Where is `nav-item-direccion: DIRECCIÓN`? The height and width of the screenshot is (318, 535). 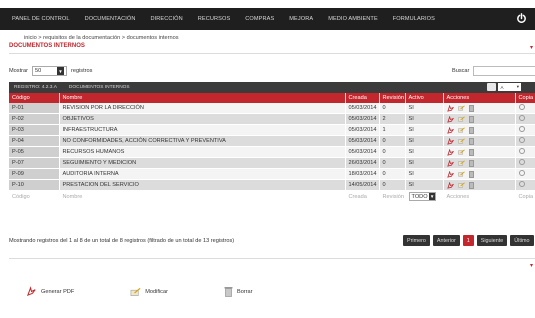 nav-item-direccion: DIRECCIÓN is located at coordinates (166, 19).